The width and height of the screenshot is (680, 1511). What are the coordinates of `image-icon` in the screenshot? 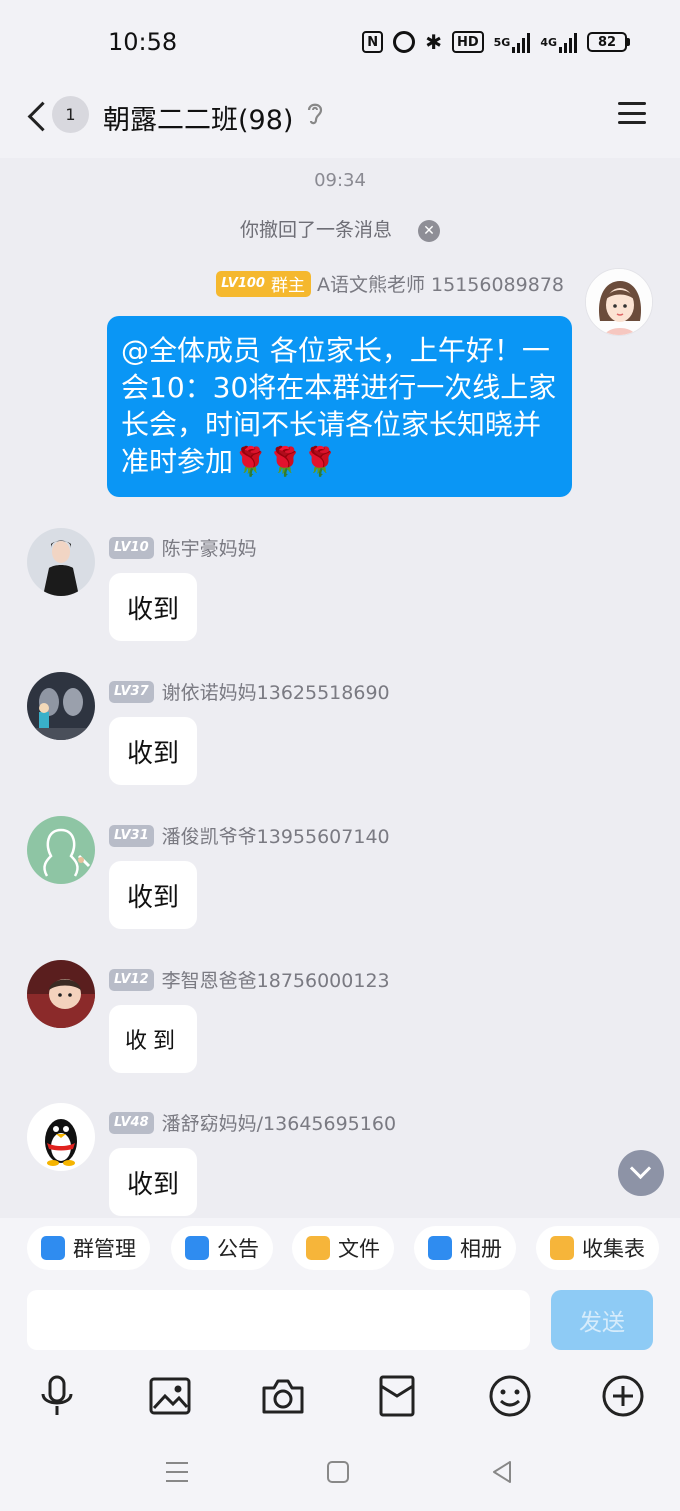 It's located at (170, 1396).